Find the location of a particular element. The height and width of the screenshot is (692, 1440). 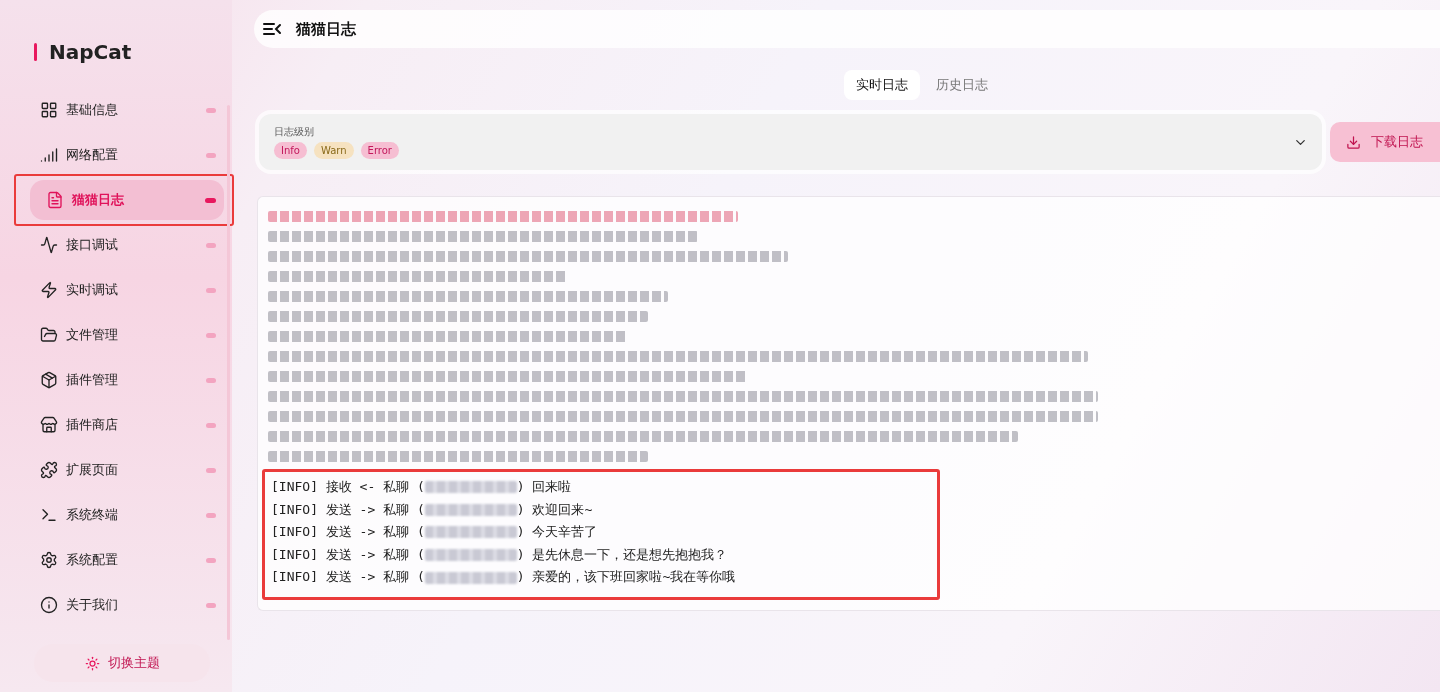

sidebar-item: 接口调试 is located at coordinates (127, 245).